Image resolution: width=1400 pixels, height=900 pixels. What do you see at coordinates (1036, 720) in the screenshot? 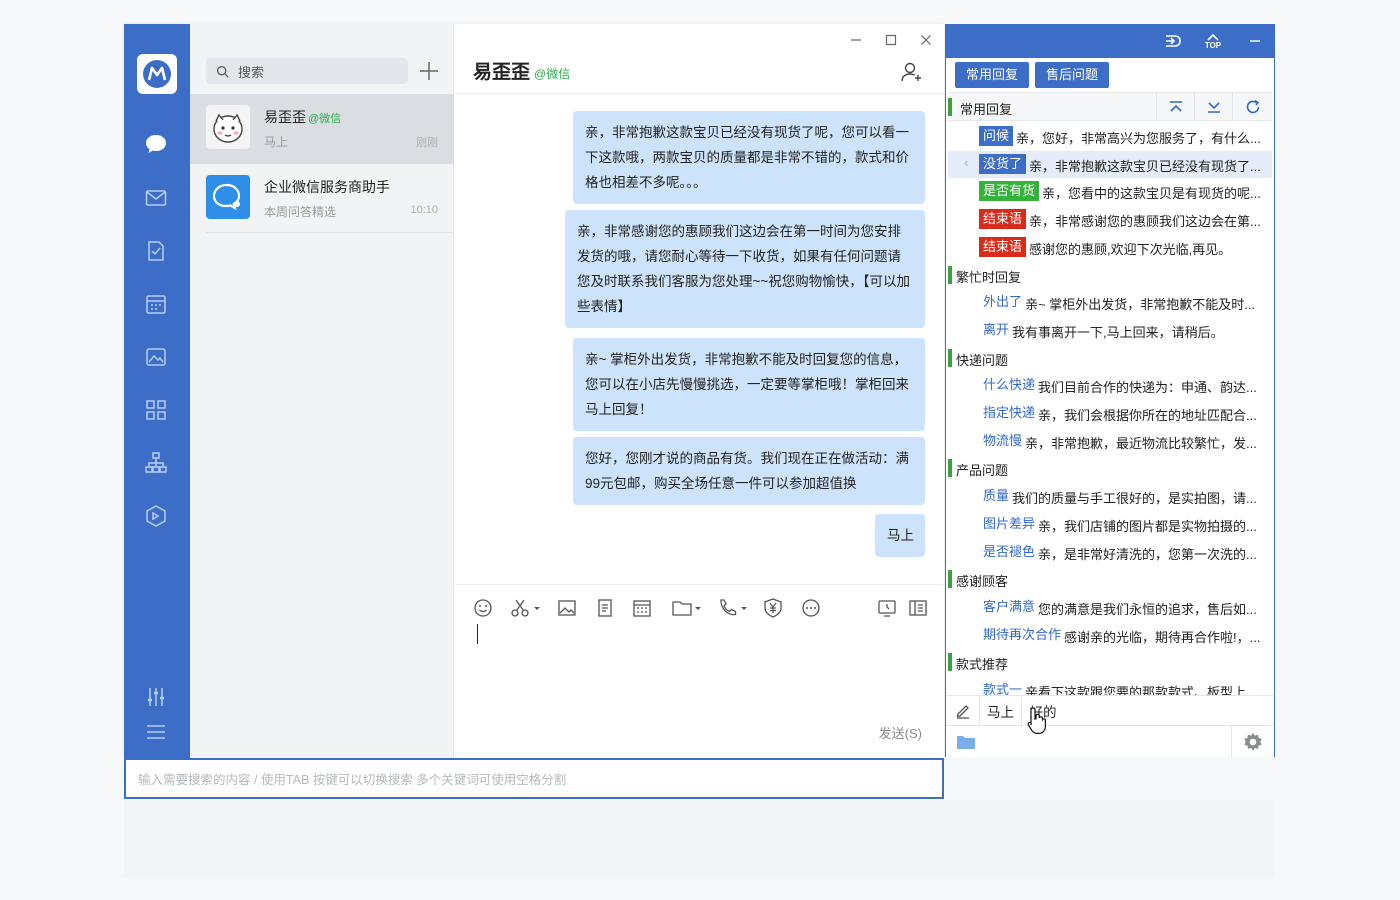
I see `mouse-hand-cursor-icon` at bounding box center [1036, 720].